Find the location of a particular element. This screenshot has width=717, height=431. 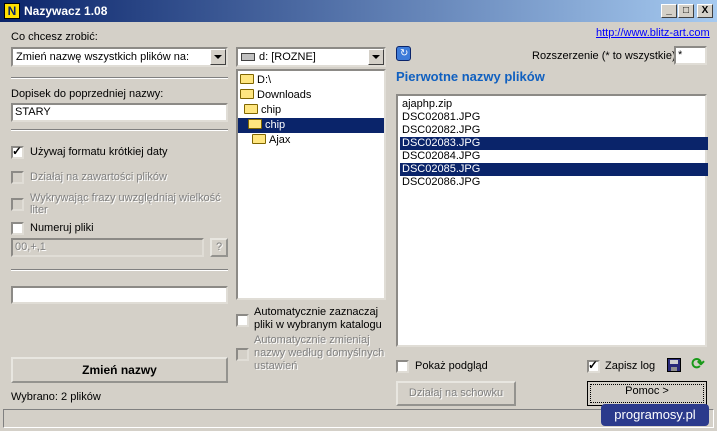

file-item: DSC02086.JPG is located at coordinates (554, 182).